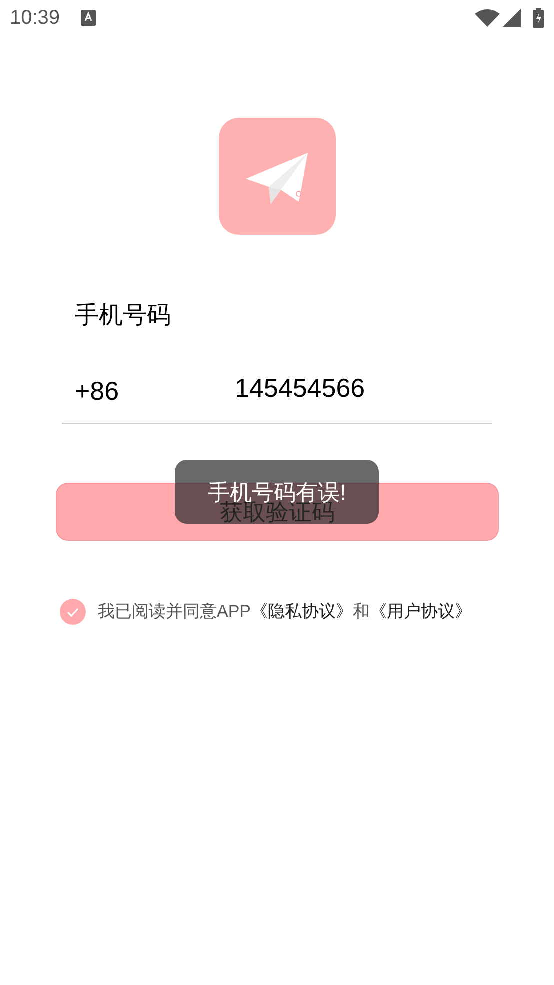 The width and height of the screenshot is (554, 985). What do you see at coordinates (421, 612) in the screenshot?
I see `user-agreement-link: 《用户协议》` at bounding box center [421, 612].